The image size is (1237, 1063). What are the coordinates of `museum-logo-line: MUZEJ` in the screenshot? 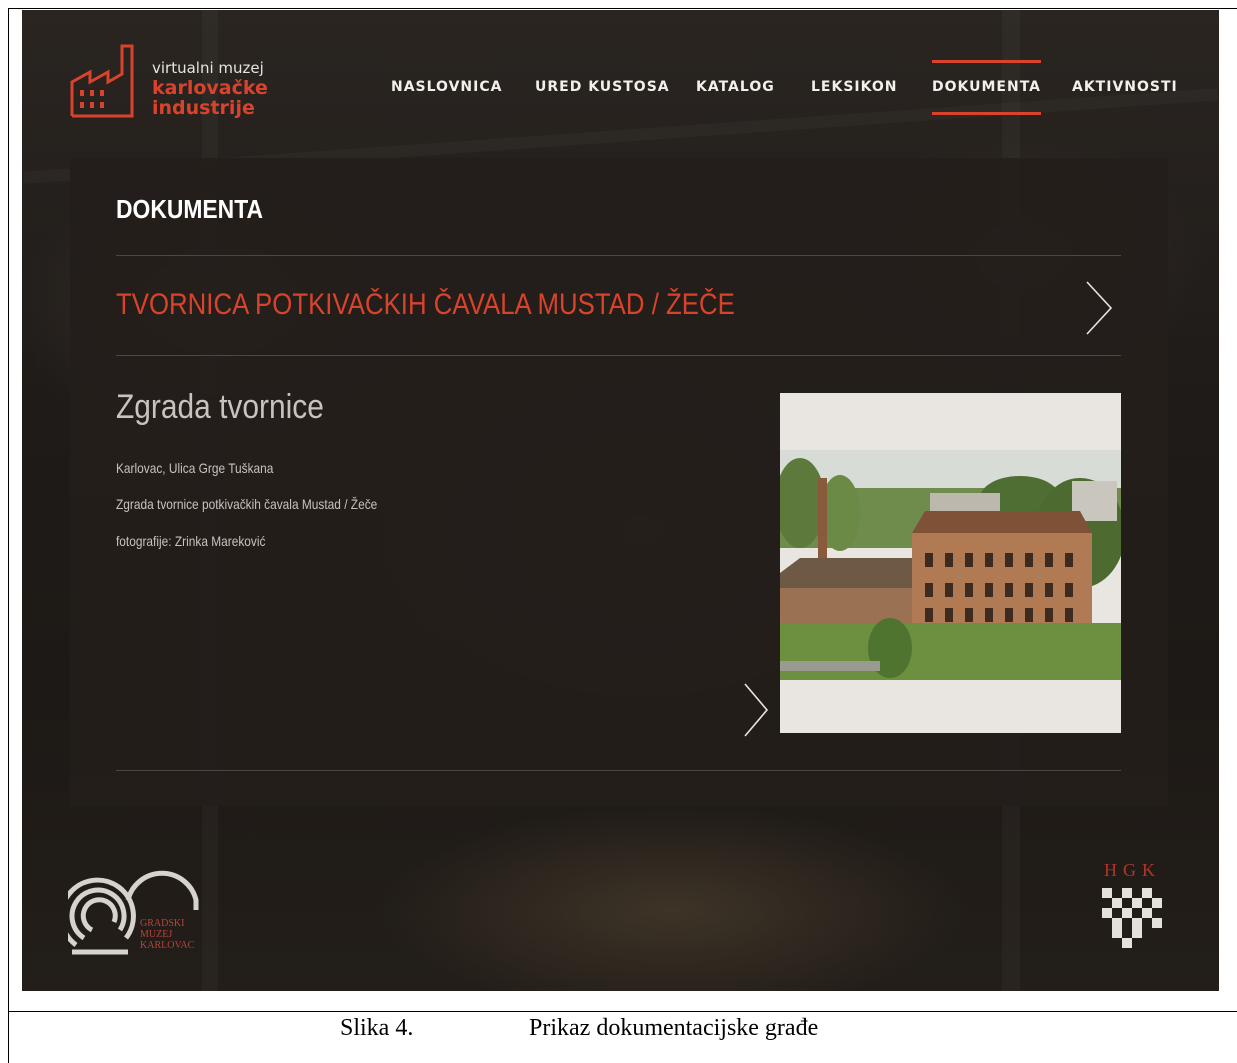 It's located at (156, 934).